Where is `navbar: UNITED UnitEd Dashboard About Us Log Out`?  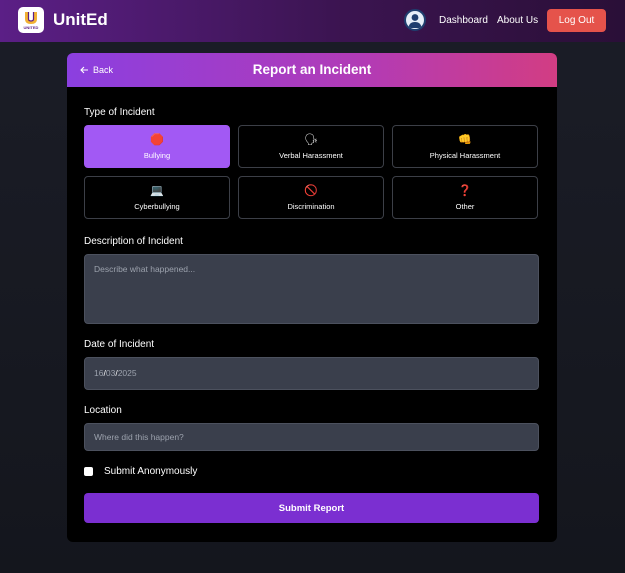 navbar: UNITED UnitEd Dashboard About Us Log Out is located at coordinates (312, 21).